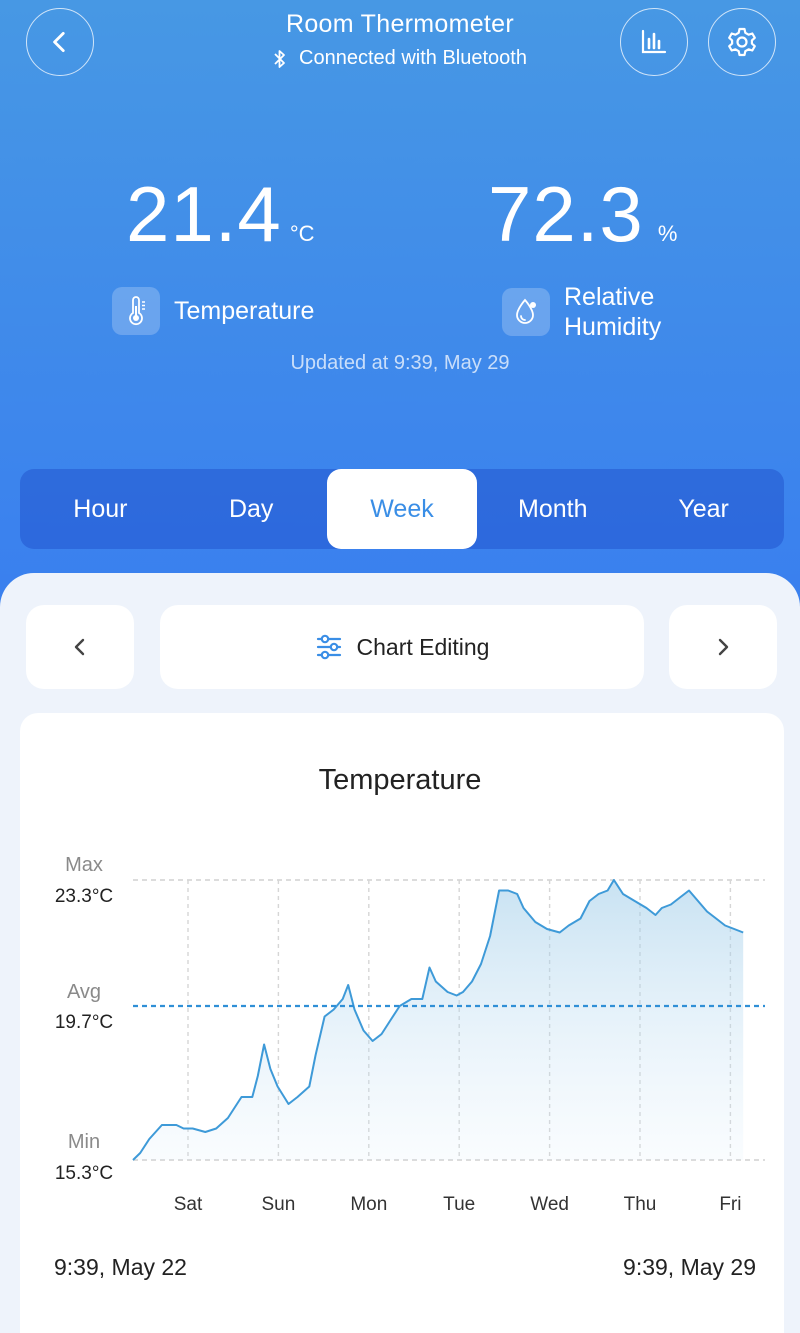  What do you see at coordinates (689, 1267) in the screenshot?
I see `range-end-label: 9:39, May 29` at bounding box center [689, 1267].